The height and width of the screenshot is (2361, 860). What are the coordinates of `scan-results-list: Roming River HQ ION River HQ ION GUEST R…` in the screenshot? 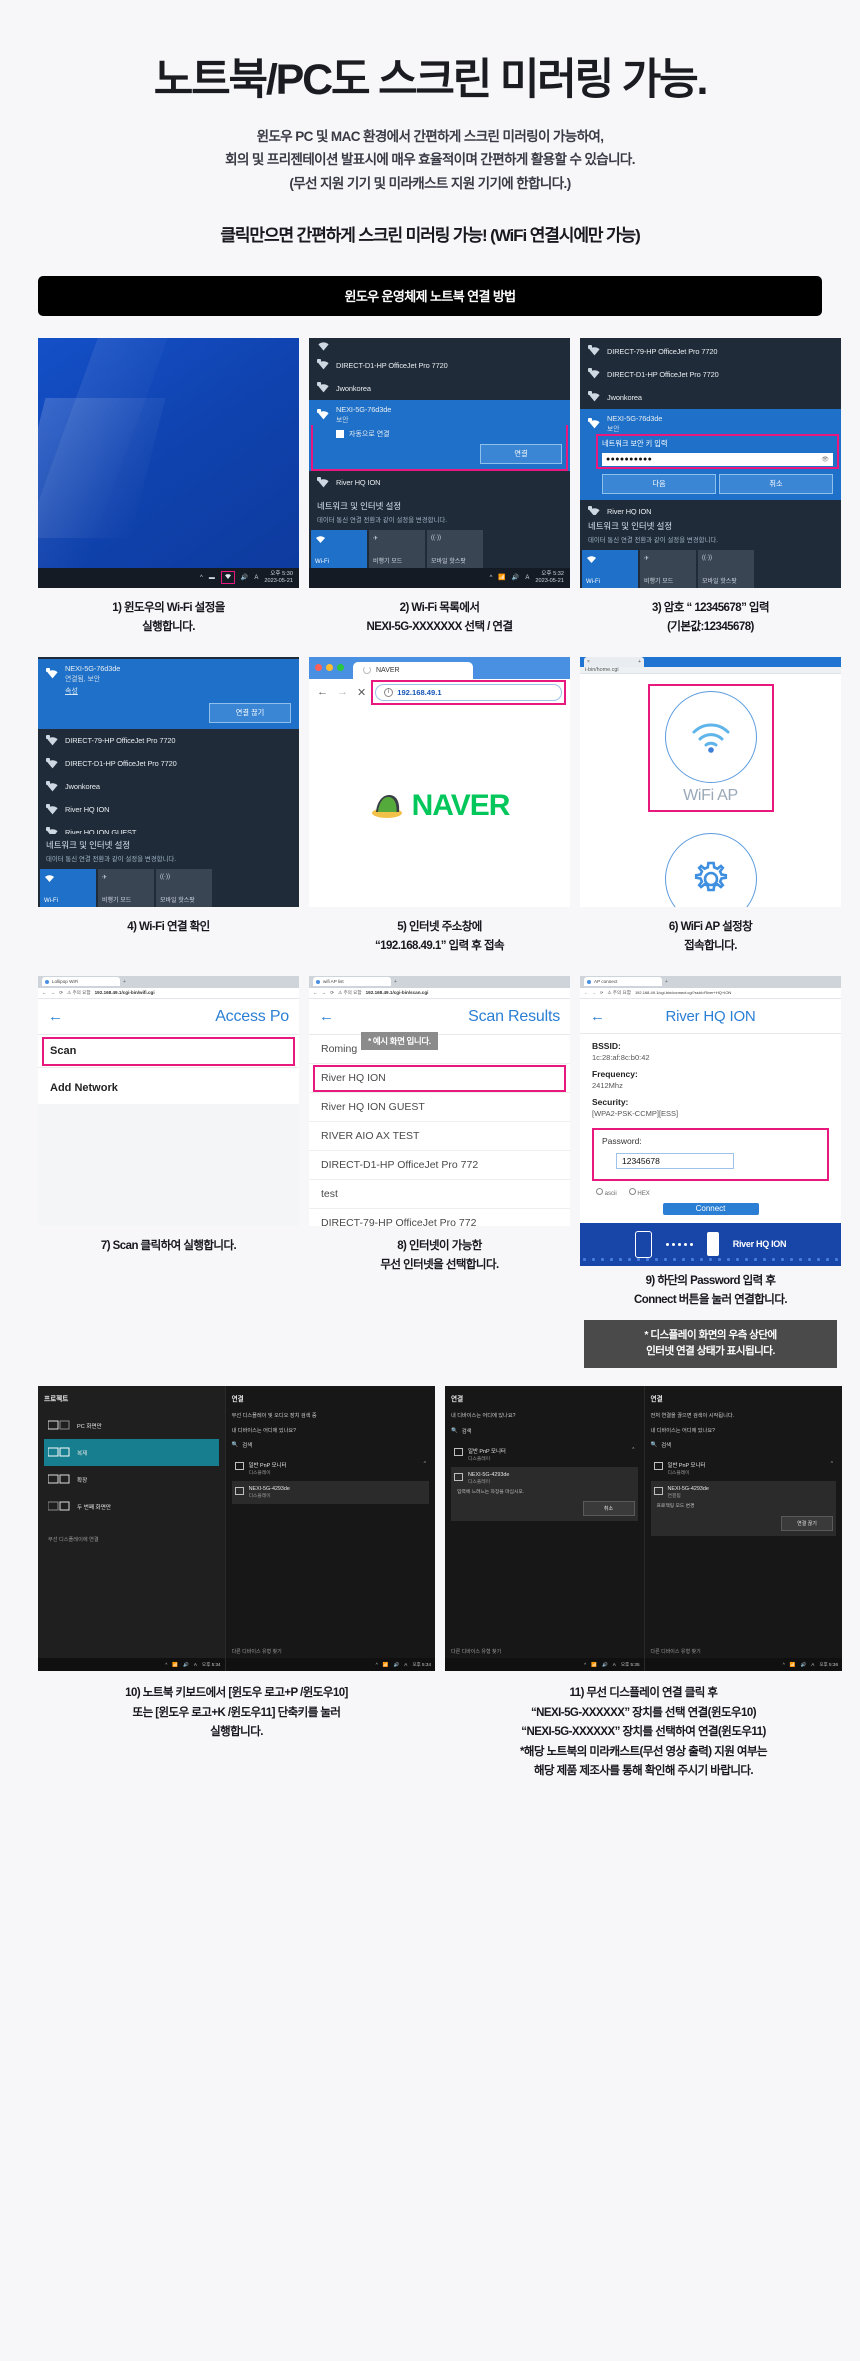 It's located at (439, 1130).